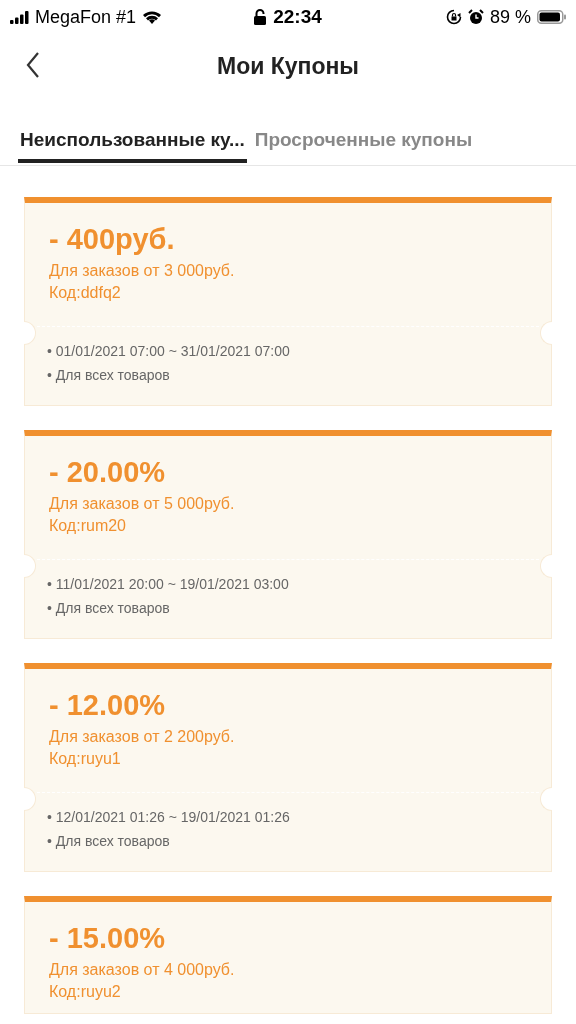 The height and width of the screenshot is (1024, 576). I want to click on rotation-lock-icon, so click(453, 17).